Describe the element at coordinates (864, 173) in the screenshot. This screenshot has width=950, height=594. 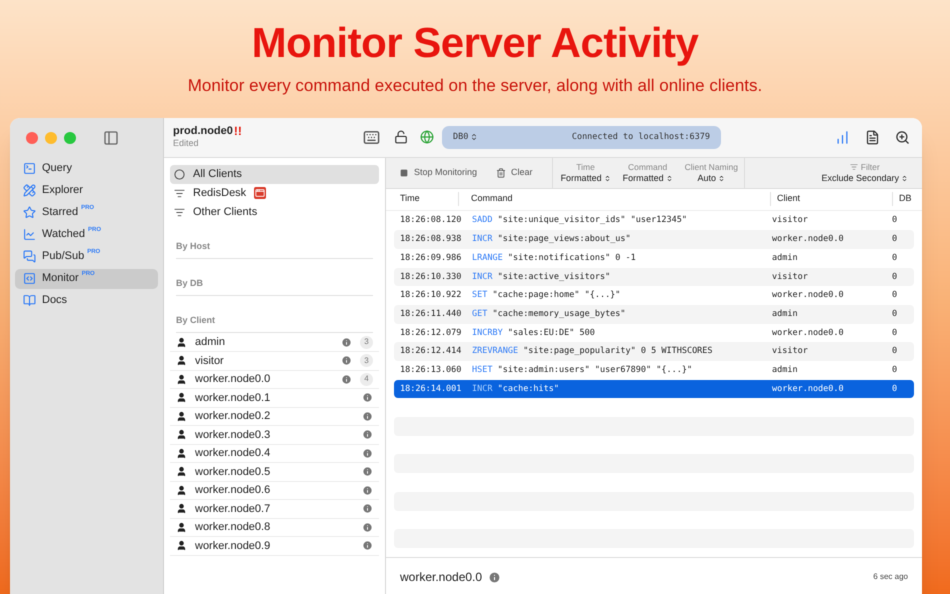
I see `filter-selector: Filter Exclude Secondary` at that location.